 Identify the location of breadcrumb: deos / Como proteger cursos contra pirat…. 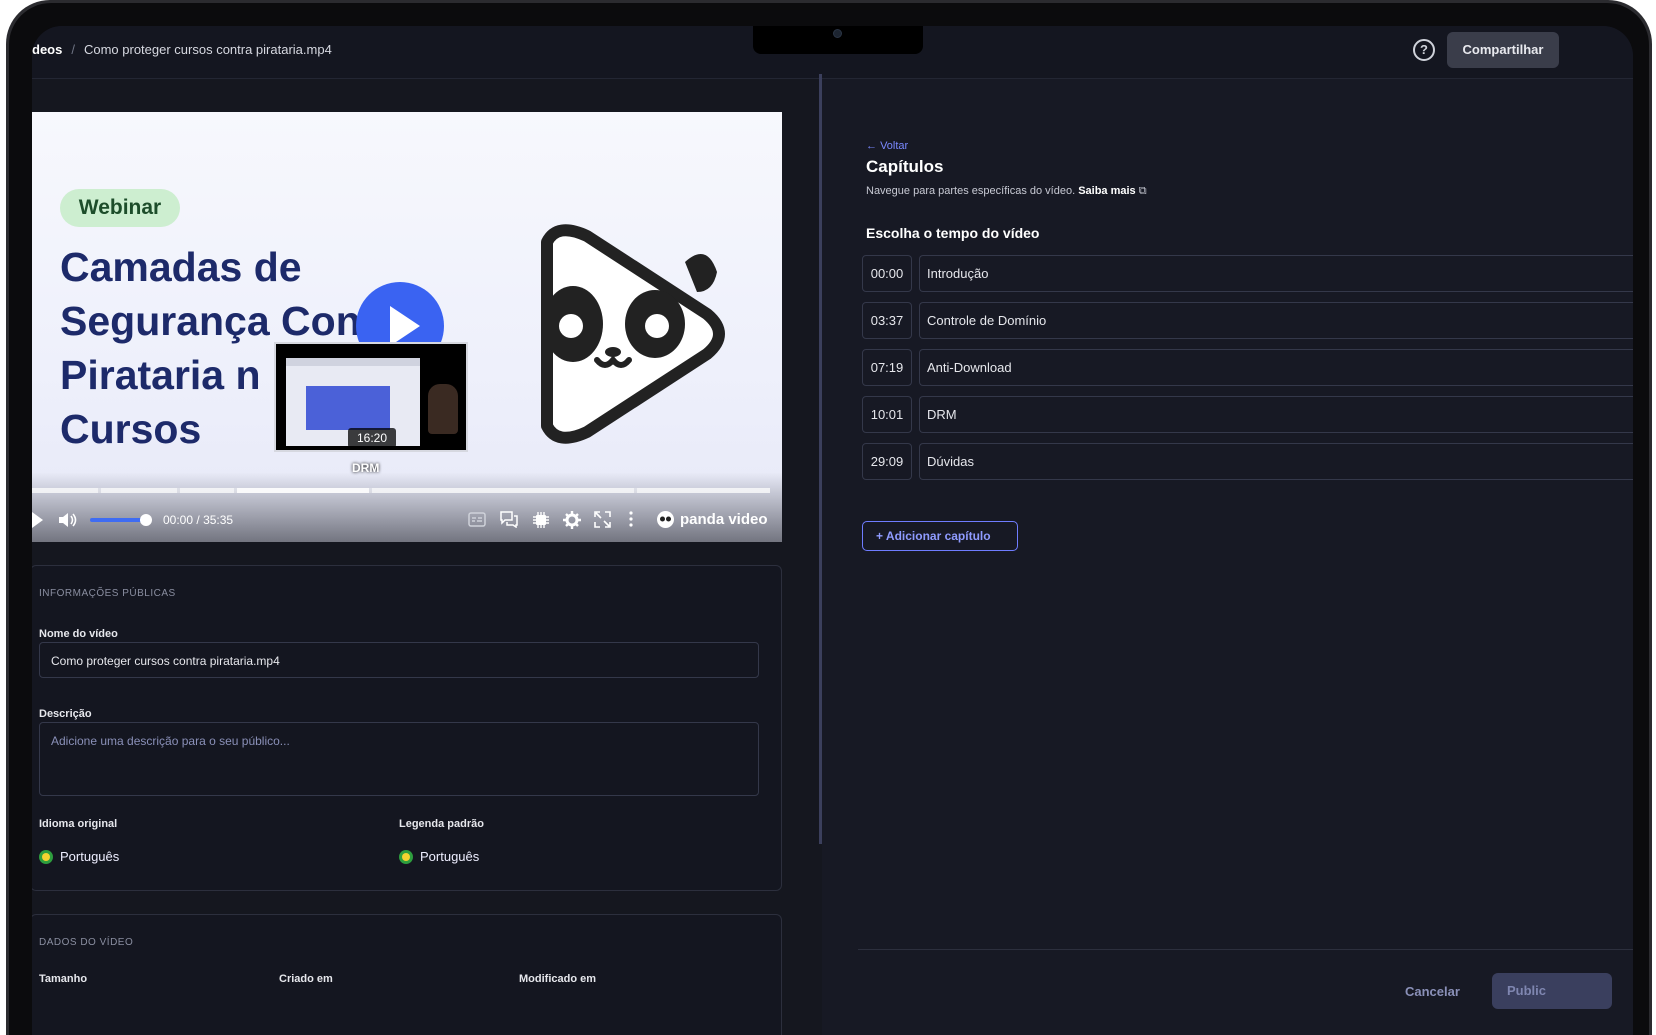
(182, 49).